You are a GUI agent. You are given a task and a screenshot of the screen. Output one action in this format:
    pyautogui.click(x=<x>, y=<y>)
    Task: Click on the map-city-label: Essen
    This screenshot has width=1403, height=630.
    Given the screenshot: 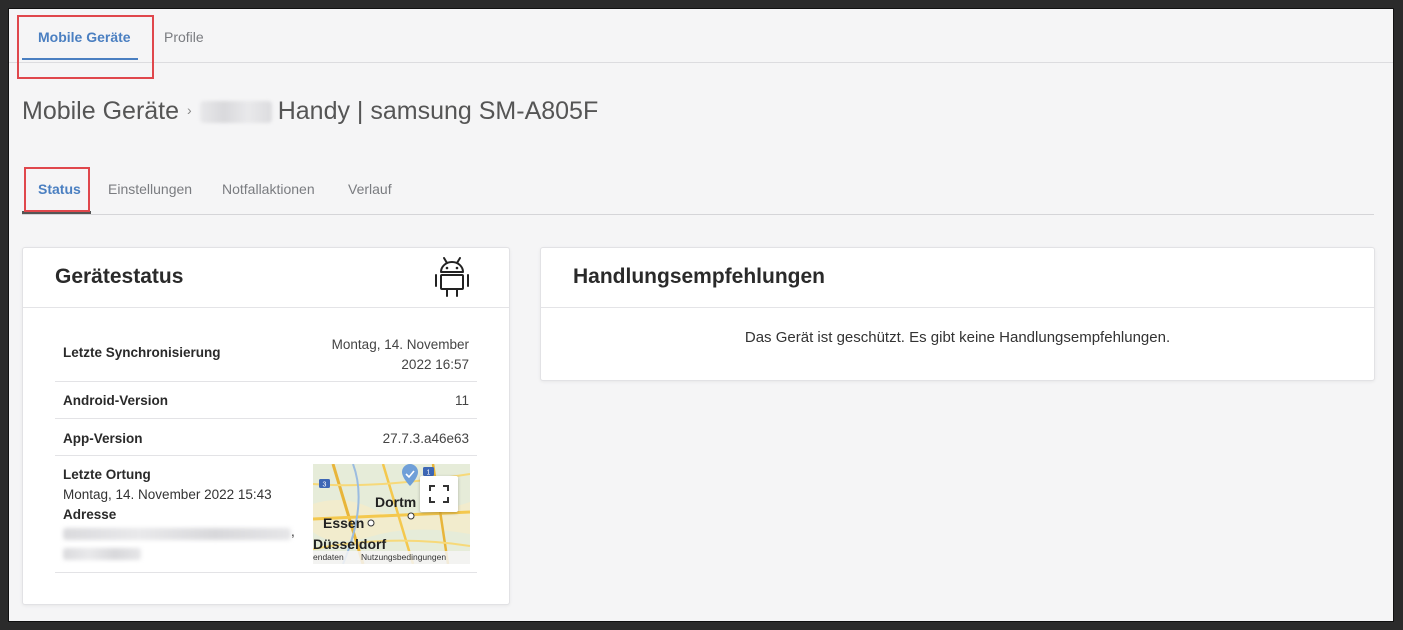 What is the action you would take?
    pyautogui.click(x=344, y=523)
    